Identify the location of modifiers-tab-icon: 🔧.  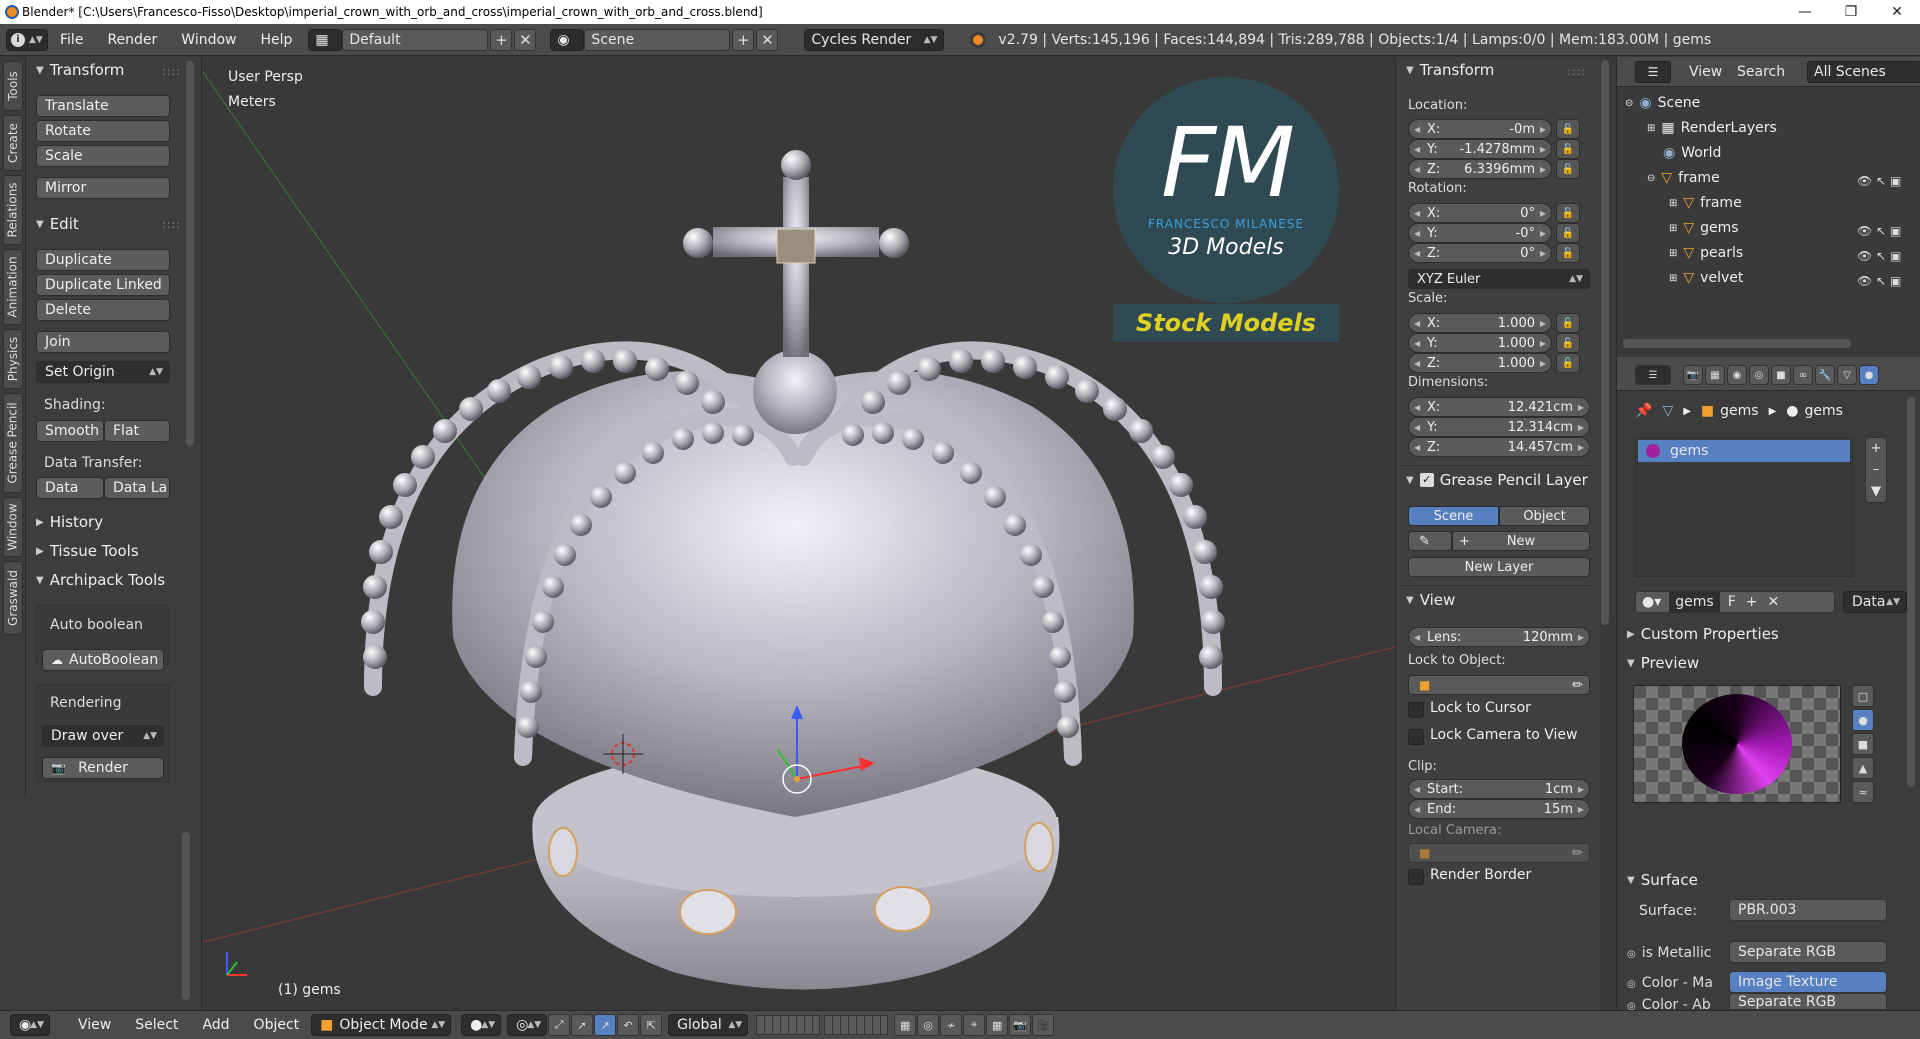
(1825, 375).